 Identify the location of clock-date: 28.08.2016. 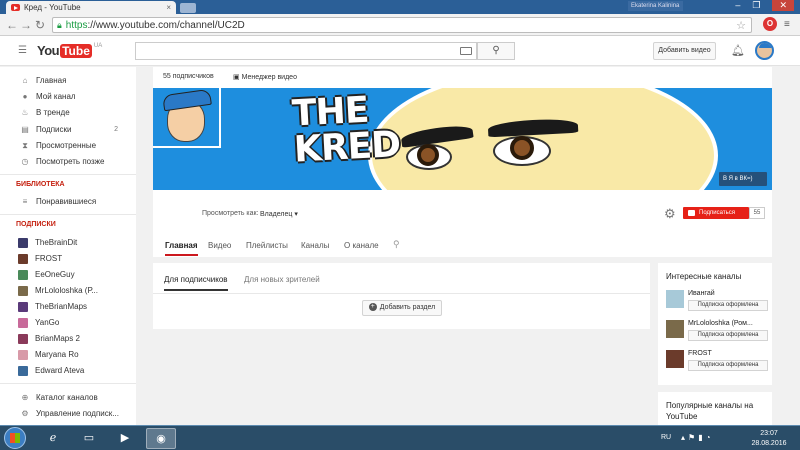
(769, 443).